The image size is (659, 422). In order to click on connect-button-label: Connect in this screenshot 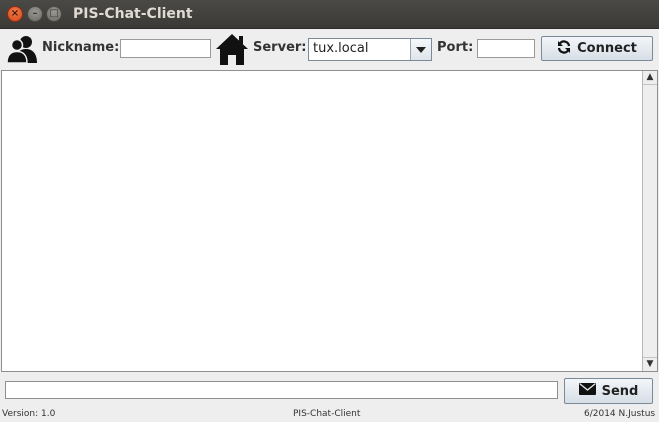, I will do `click(607, 48)`.